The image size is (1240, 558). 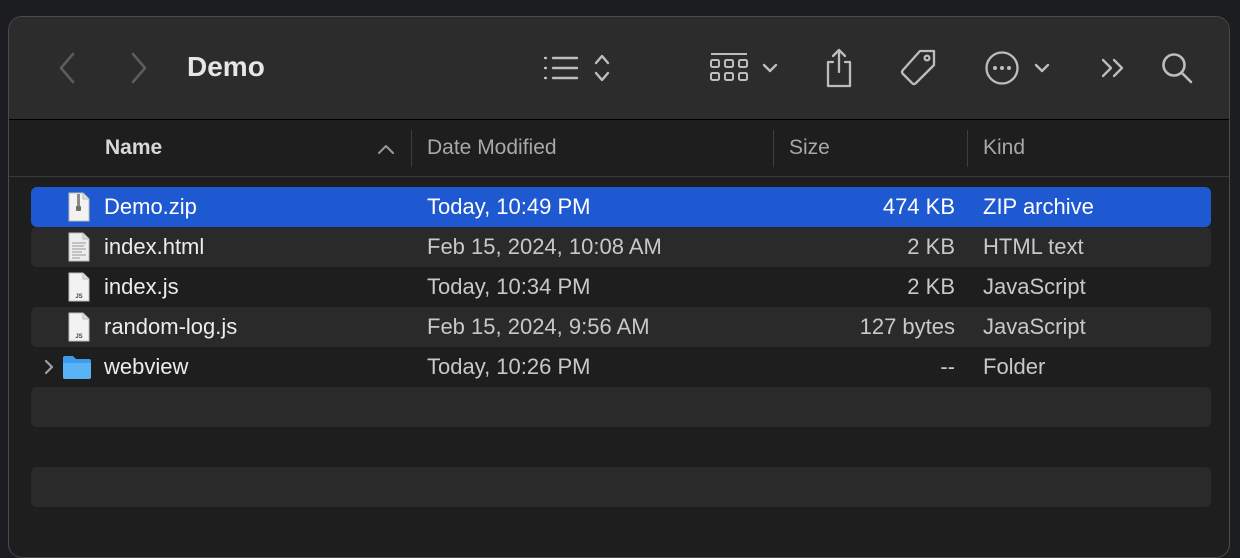 I want to click on group-grid-icon, so click(x=729, y=68).